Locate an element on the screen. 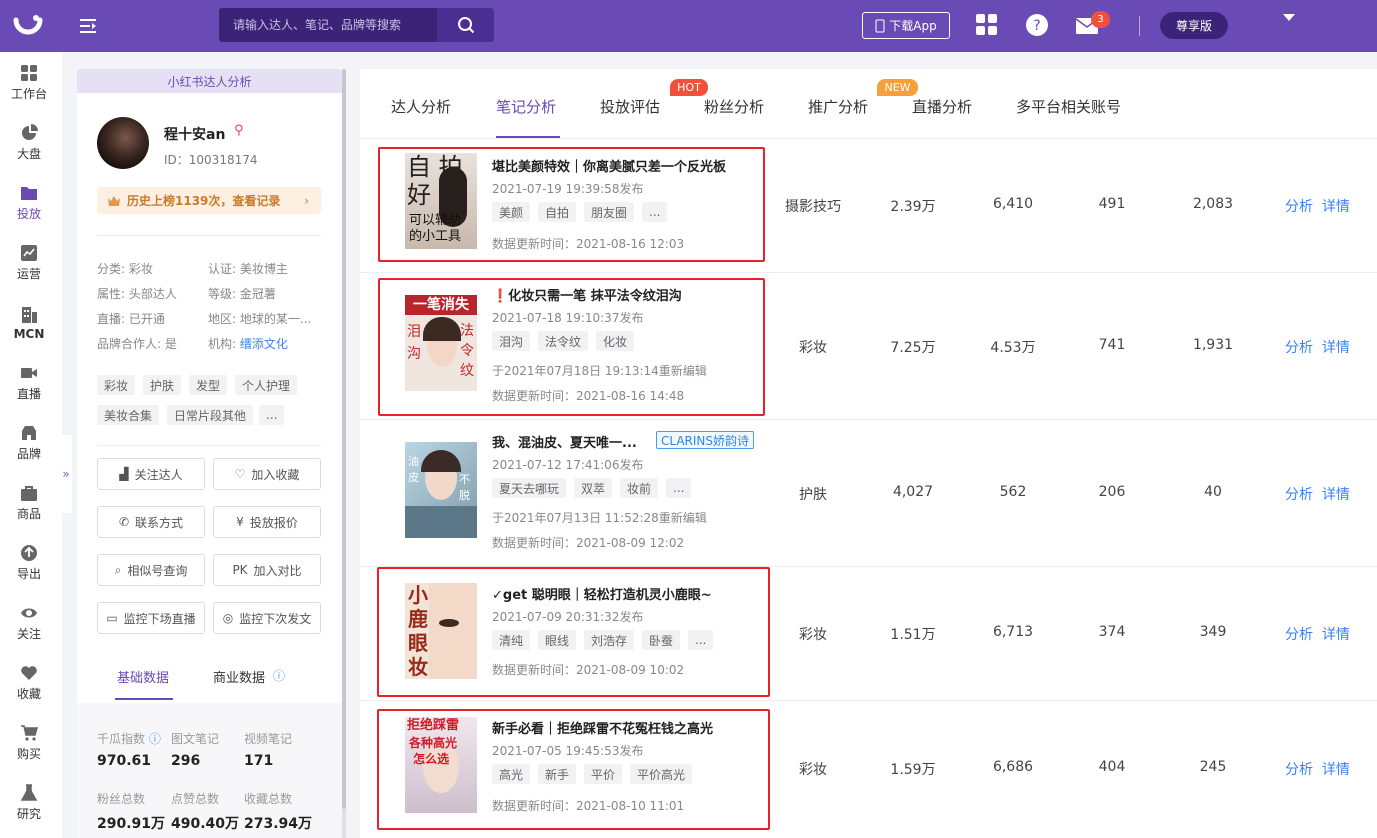  creator-tag: 美妆合集 is located at coordinates (128, 415).